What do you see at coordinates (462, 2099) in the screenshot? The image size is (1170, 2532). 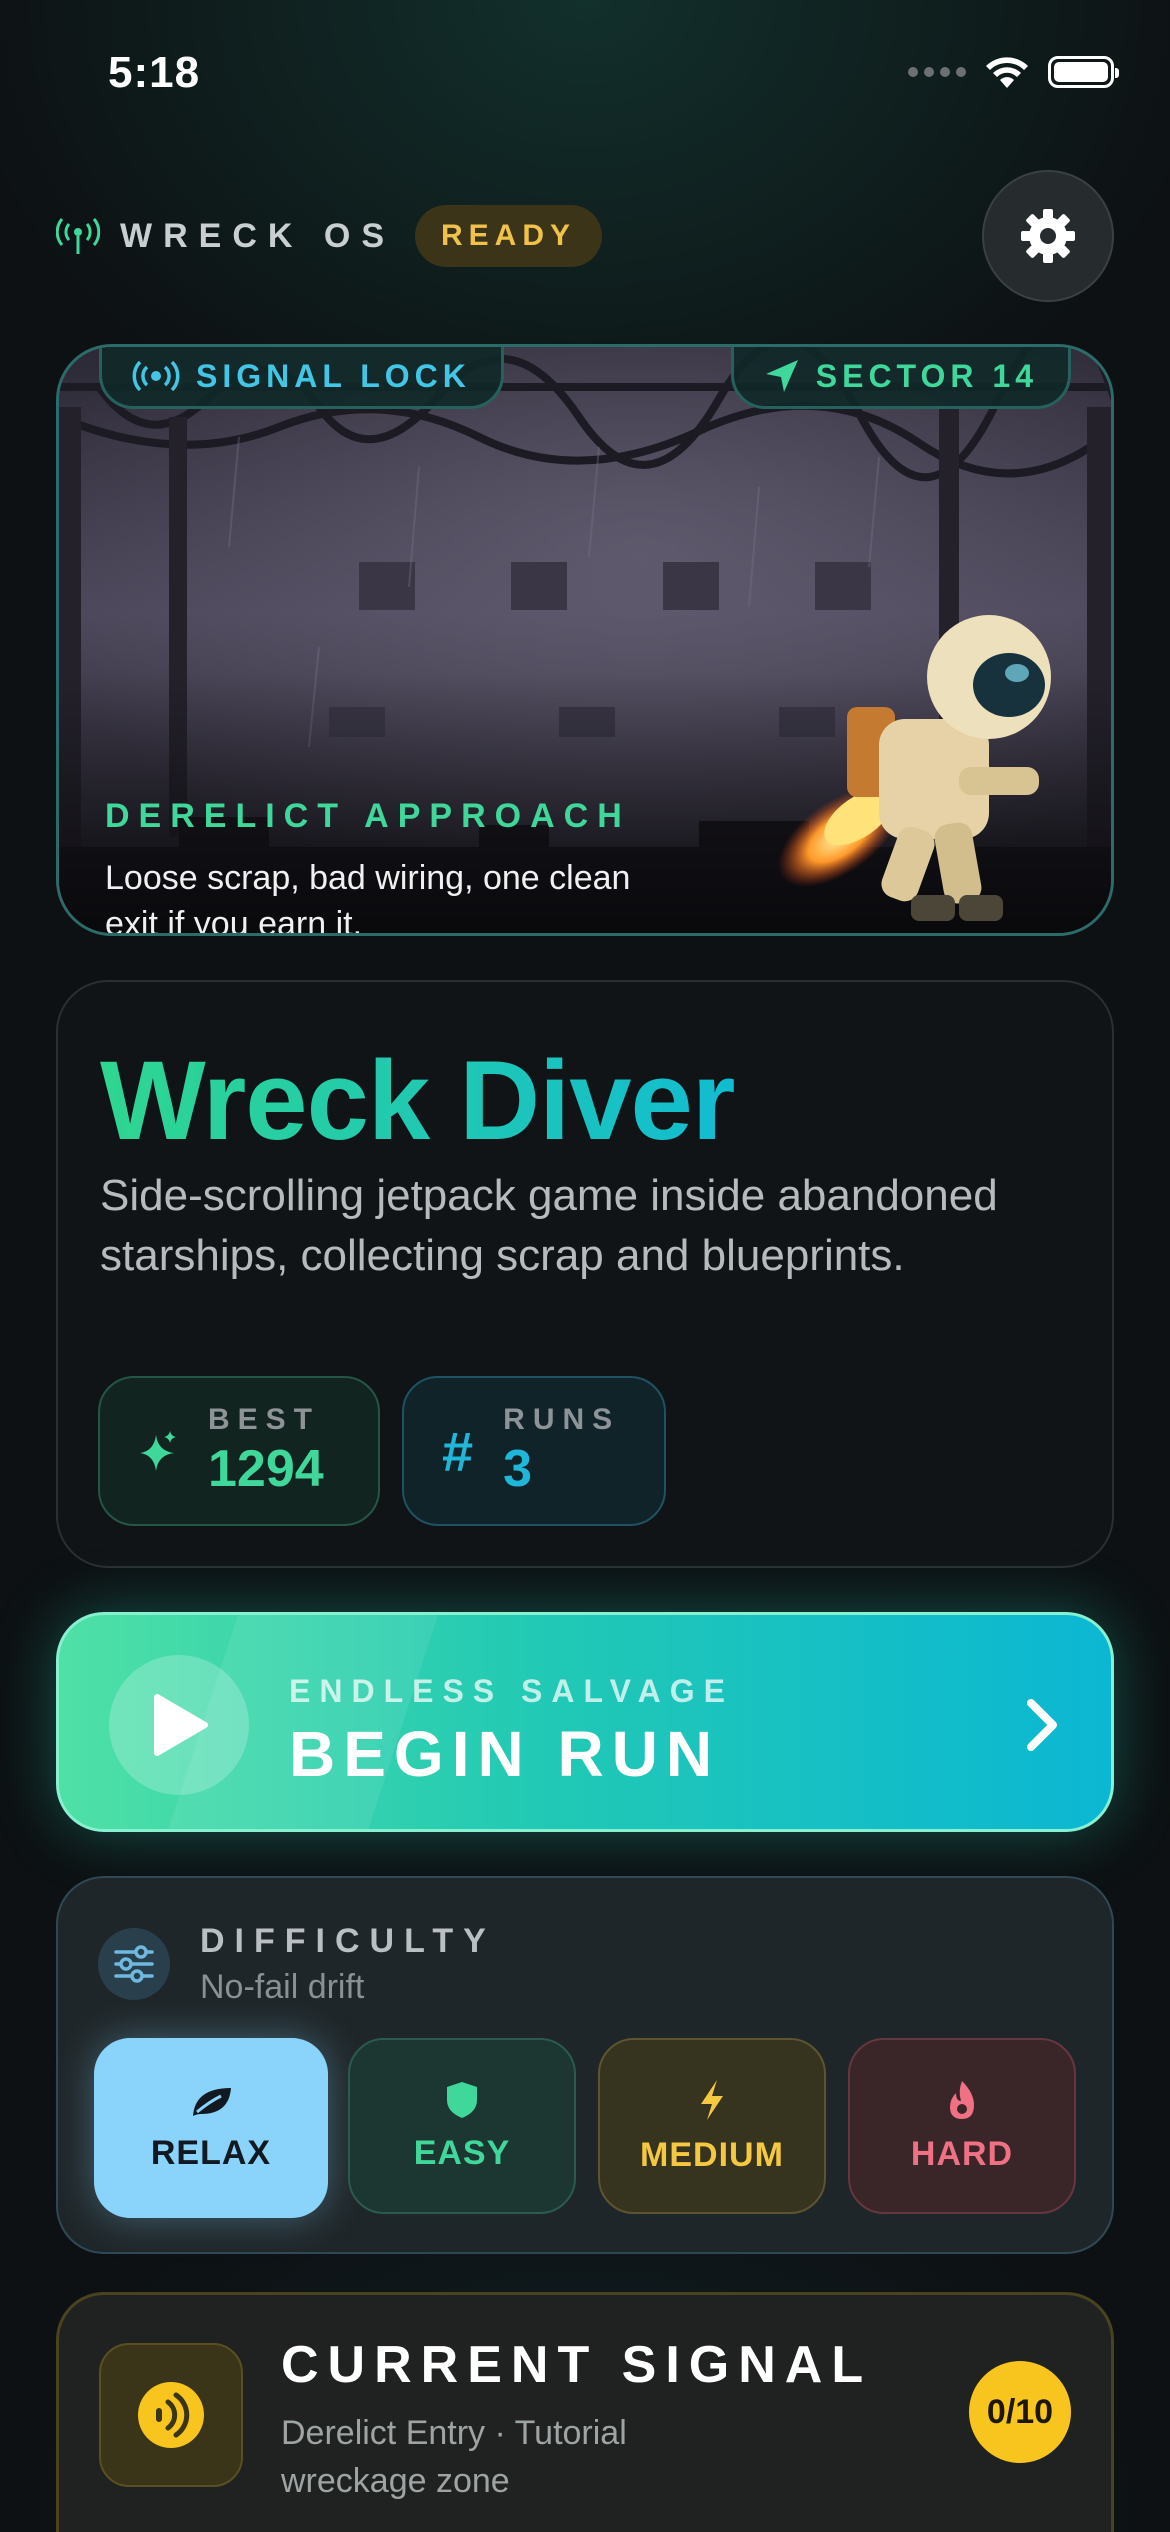 I see `shield-icon` at bounding box center [462, 2099].